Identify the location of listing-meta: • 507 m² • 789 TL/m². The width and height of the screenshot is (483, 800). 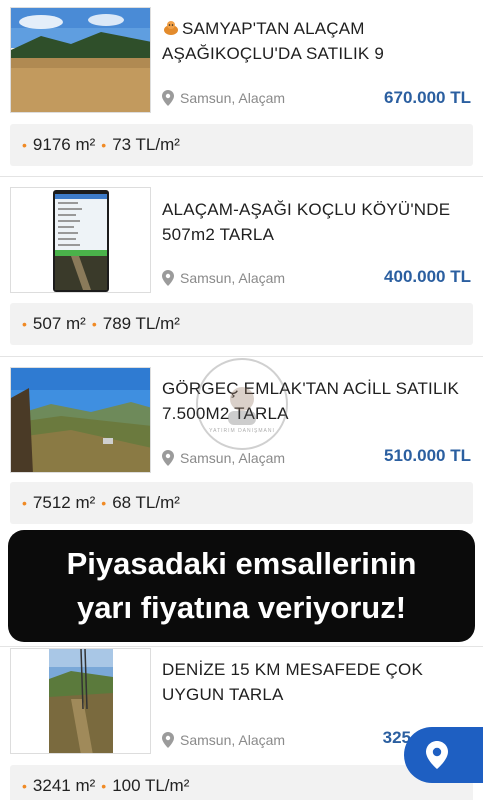
(241, 324).